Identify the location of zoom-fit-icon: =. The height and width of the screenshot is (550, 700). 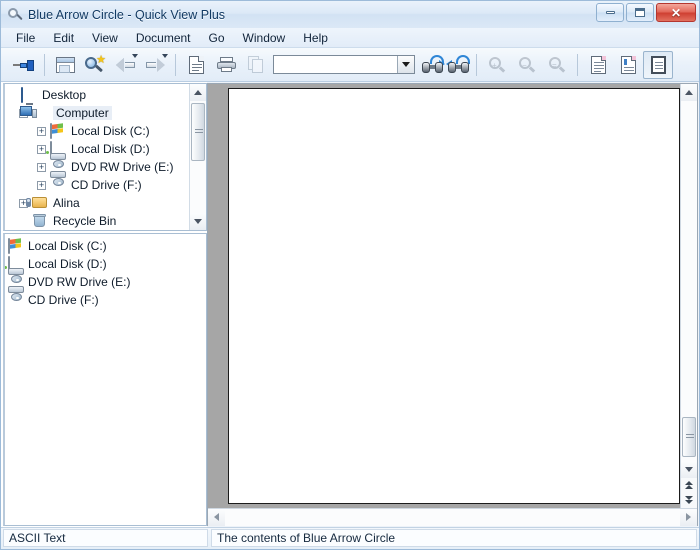
(557, 65).